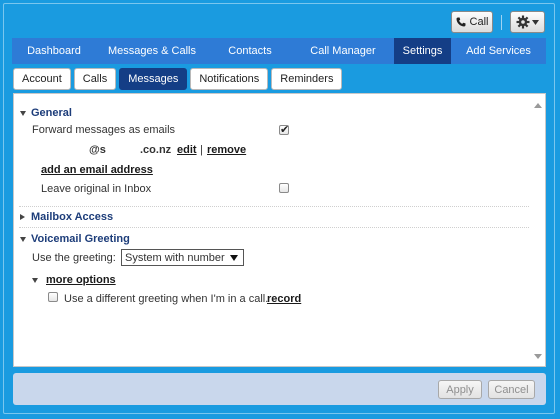 The image size is (560, 419). Describe the element at coordinates (156, 150) in the screenshot. I see `email-address-part2: .co.nz` at that location.